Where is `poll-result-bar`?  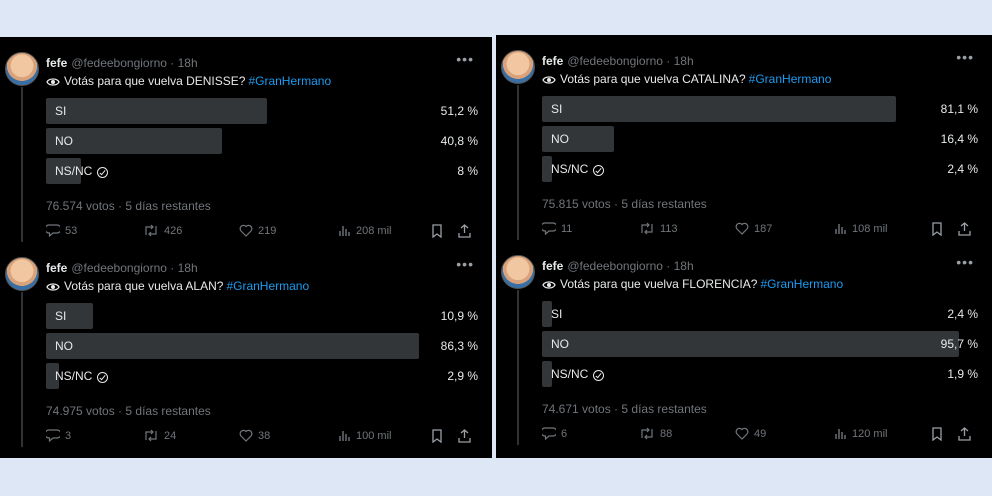 poll-result-bar is located at coordinates (232, 346).